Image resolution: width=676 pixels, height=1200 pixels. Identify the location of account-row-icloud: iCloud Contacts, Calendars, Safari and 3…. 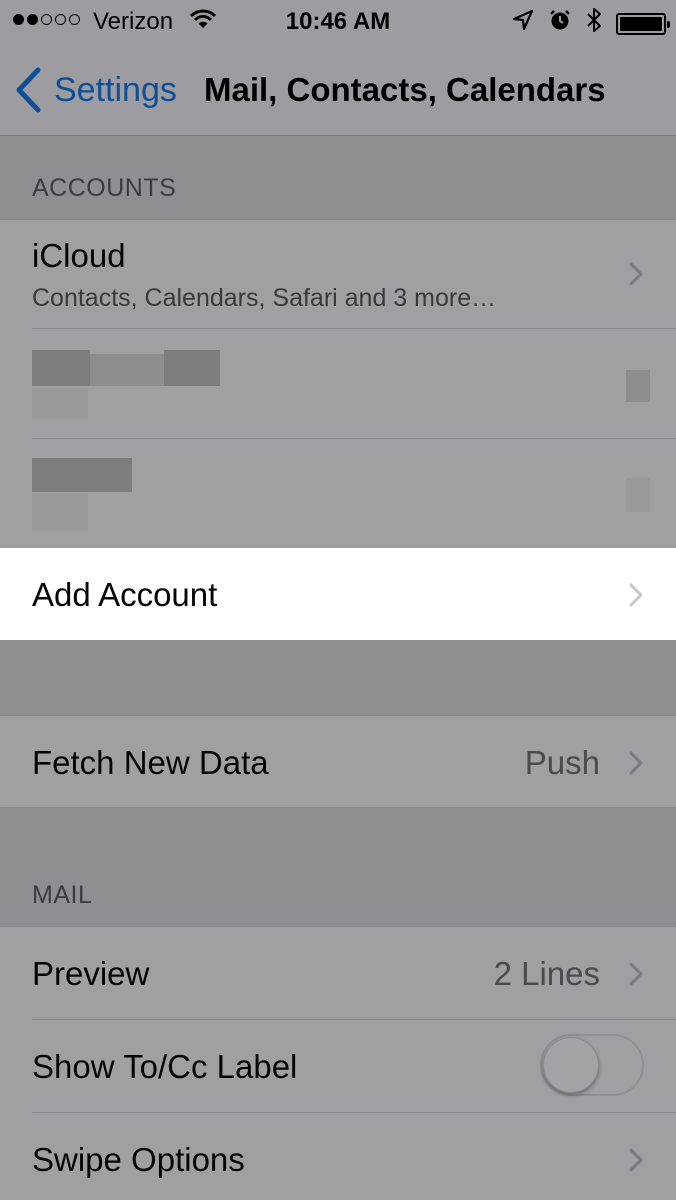
(338, 274).